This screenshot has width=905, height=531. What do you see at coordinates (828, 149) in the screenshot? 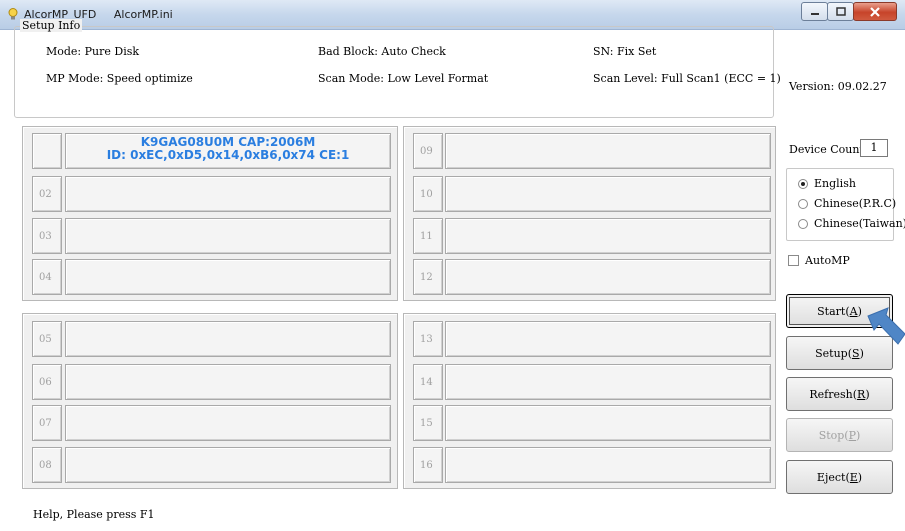
I see `device-count-label: Device Count:` at bounding box center [828, 149].